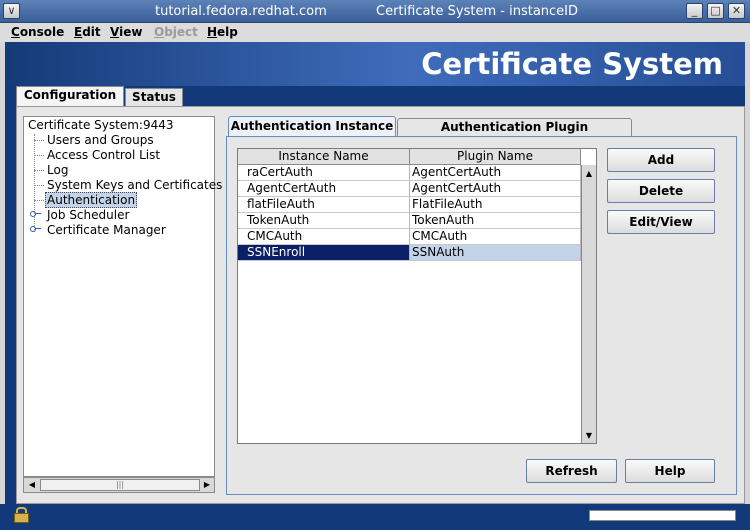 The width and height of the screenshot is (750, 530). I want to click on plugin-name-cell: TokenAuth, so click(495, 221).